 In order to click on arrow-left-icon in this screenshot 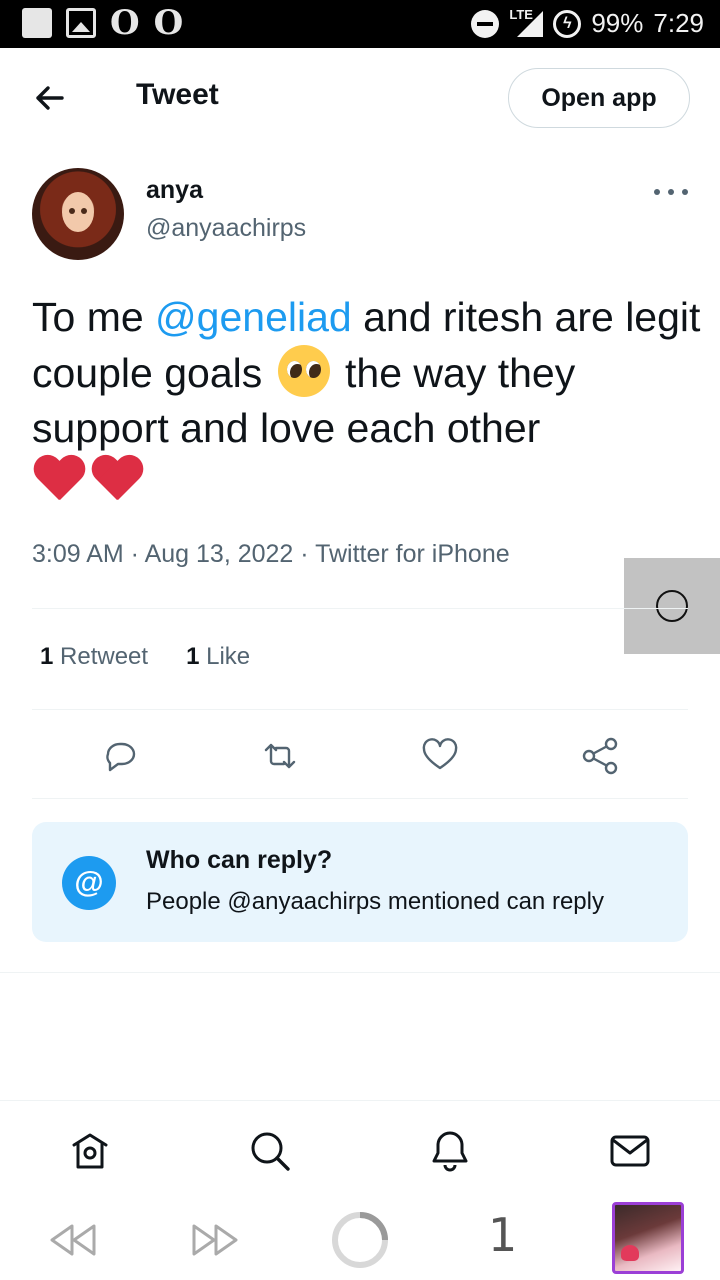, I will do `click(50, 98)`.